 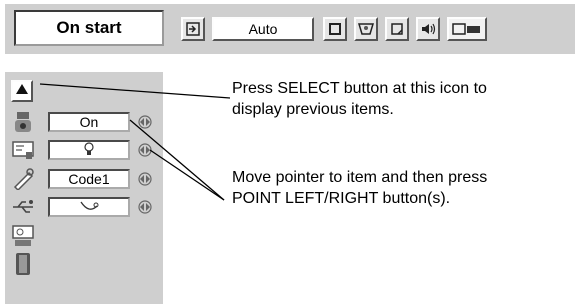 I want to click on callout-pointer-line2: POINT LEFT/RIGHT button(s)., so click(x=341, y=198).